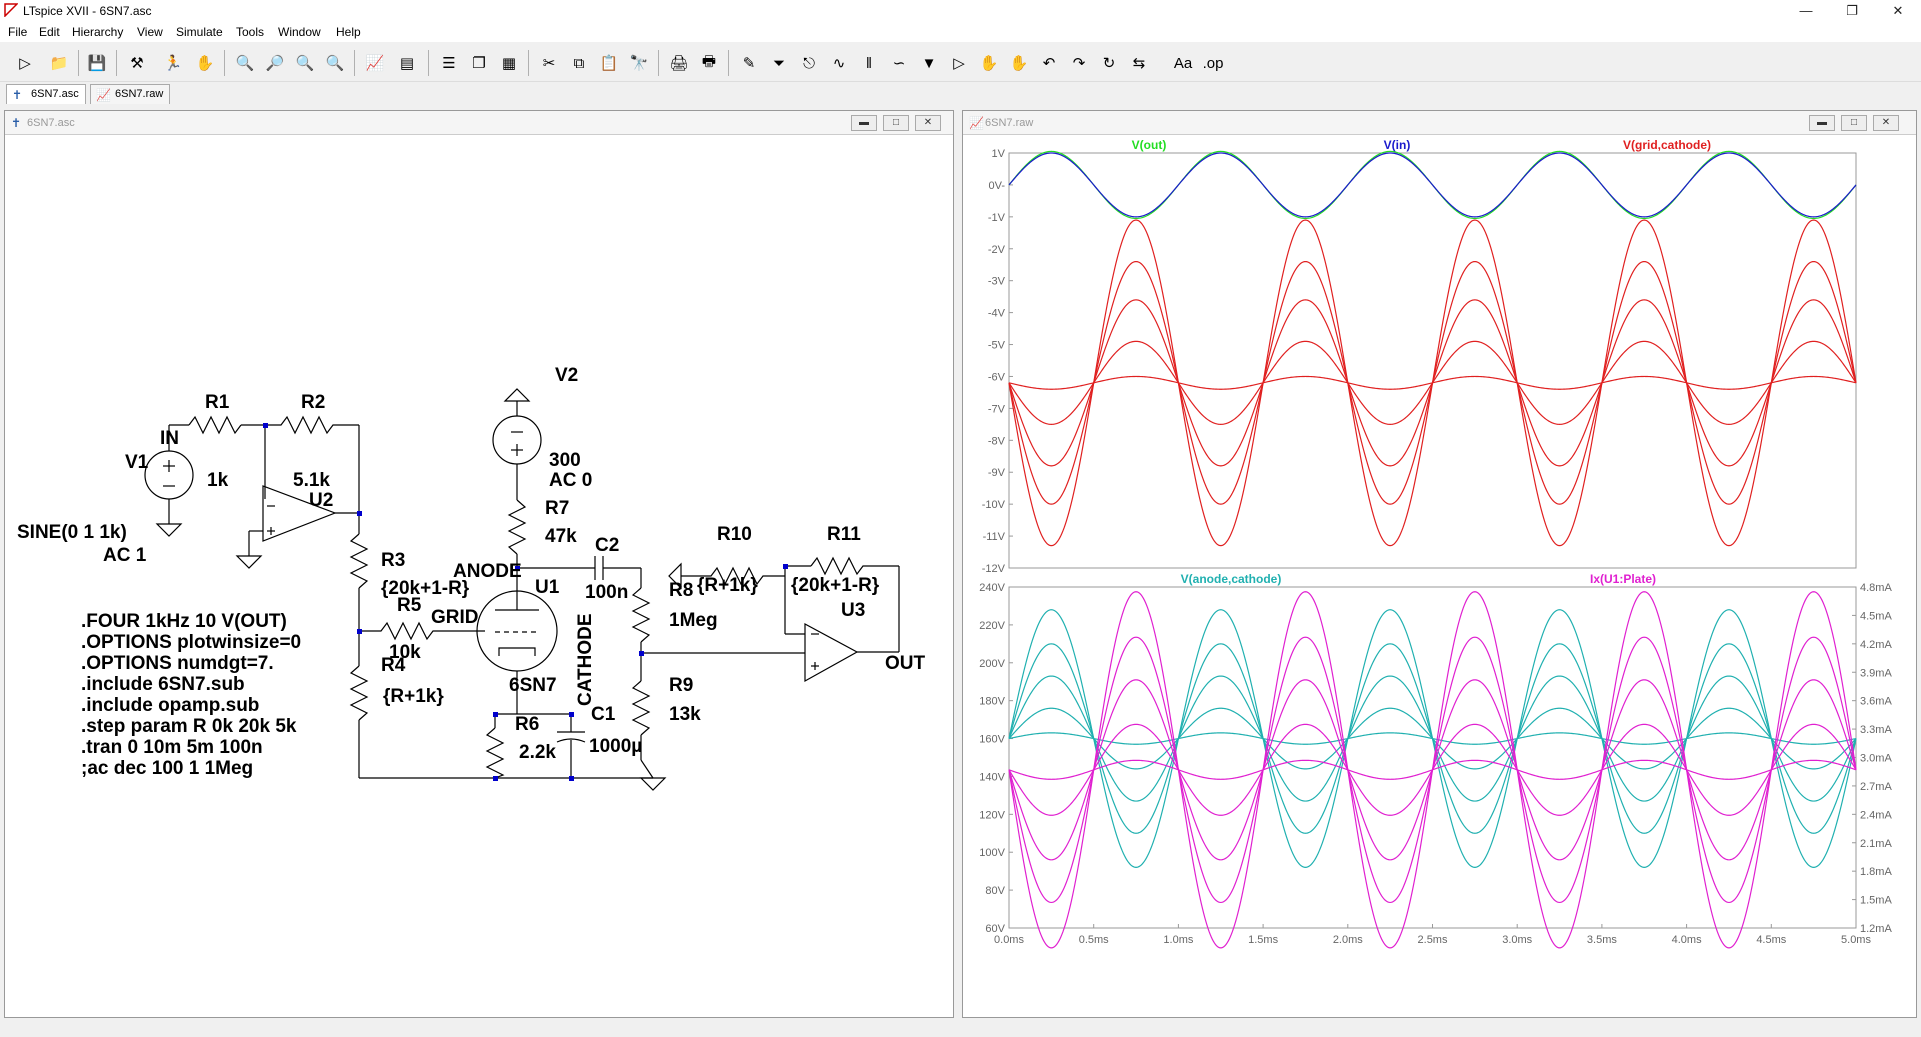 The width and height of the screenshot is (1921, 1037). What do you see at coordinates (449, 63) in the screenshot?
I see `tile-horizontal-icon: ☰` at bounding box center [449, 63].